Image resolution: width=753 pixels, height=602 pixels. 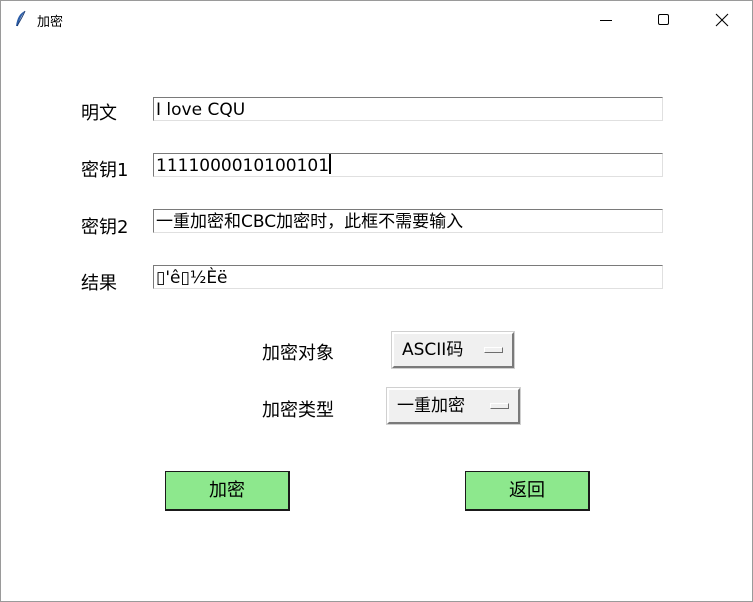 I want to click on key1-value: 1111000010100101, so click(x=243, y=166).